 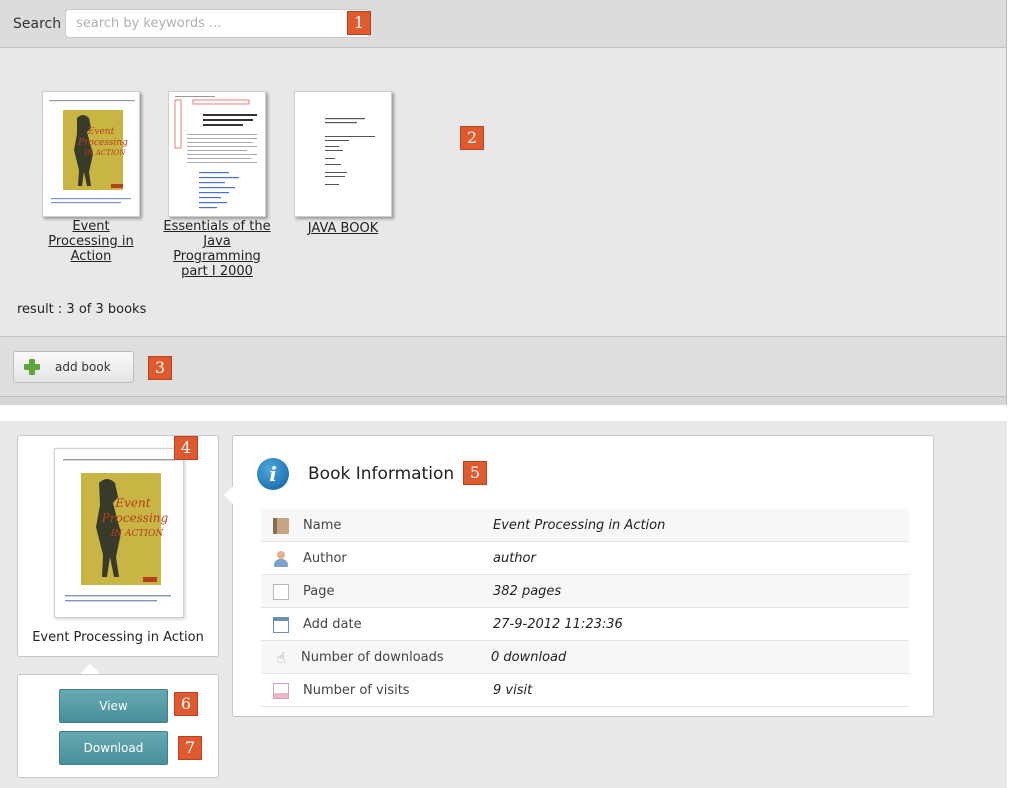 I want to click on info-row-visits: Number of visits 9 visit, so click(x=585, y=690).